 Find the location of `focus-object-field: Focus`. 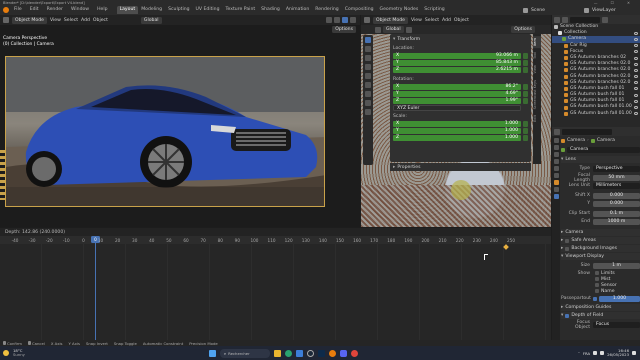

focus-object-field: Focus is located at coordinates (616, 324).